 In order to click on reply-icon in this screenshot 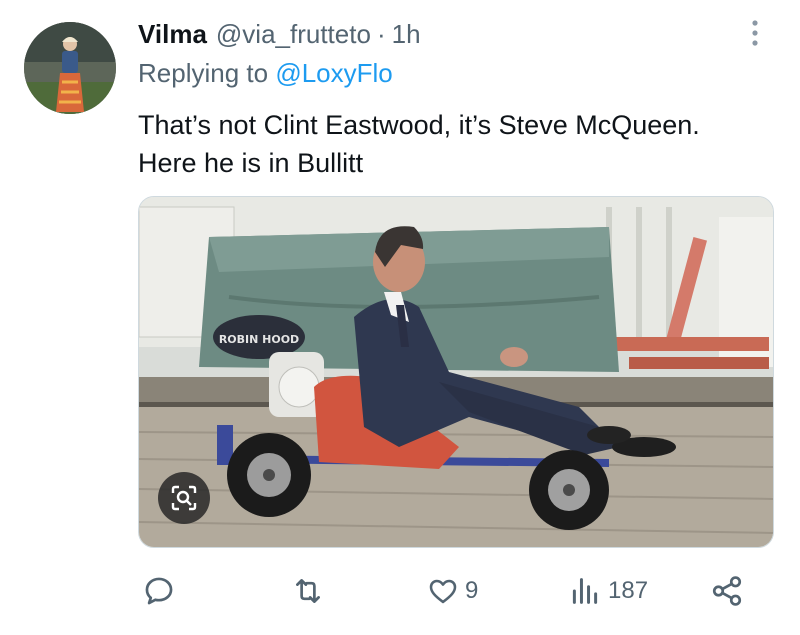, I will do `click(159, 591)`.